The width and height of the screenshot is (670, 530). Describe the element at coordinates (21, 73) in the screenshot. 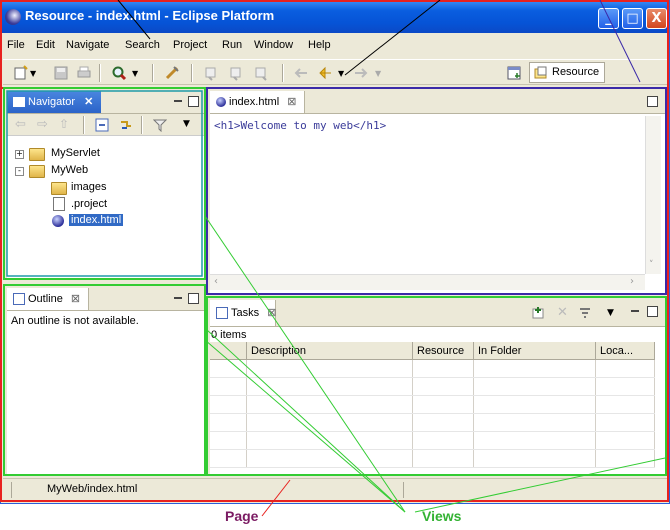

I see `new-wizard-icon` at that location.